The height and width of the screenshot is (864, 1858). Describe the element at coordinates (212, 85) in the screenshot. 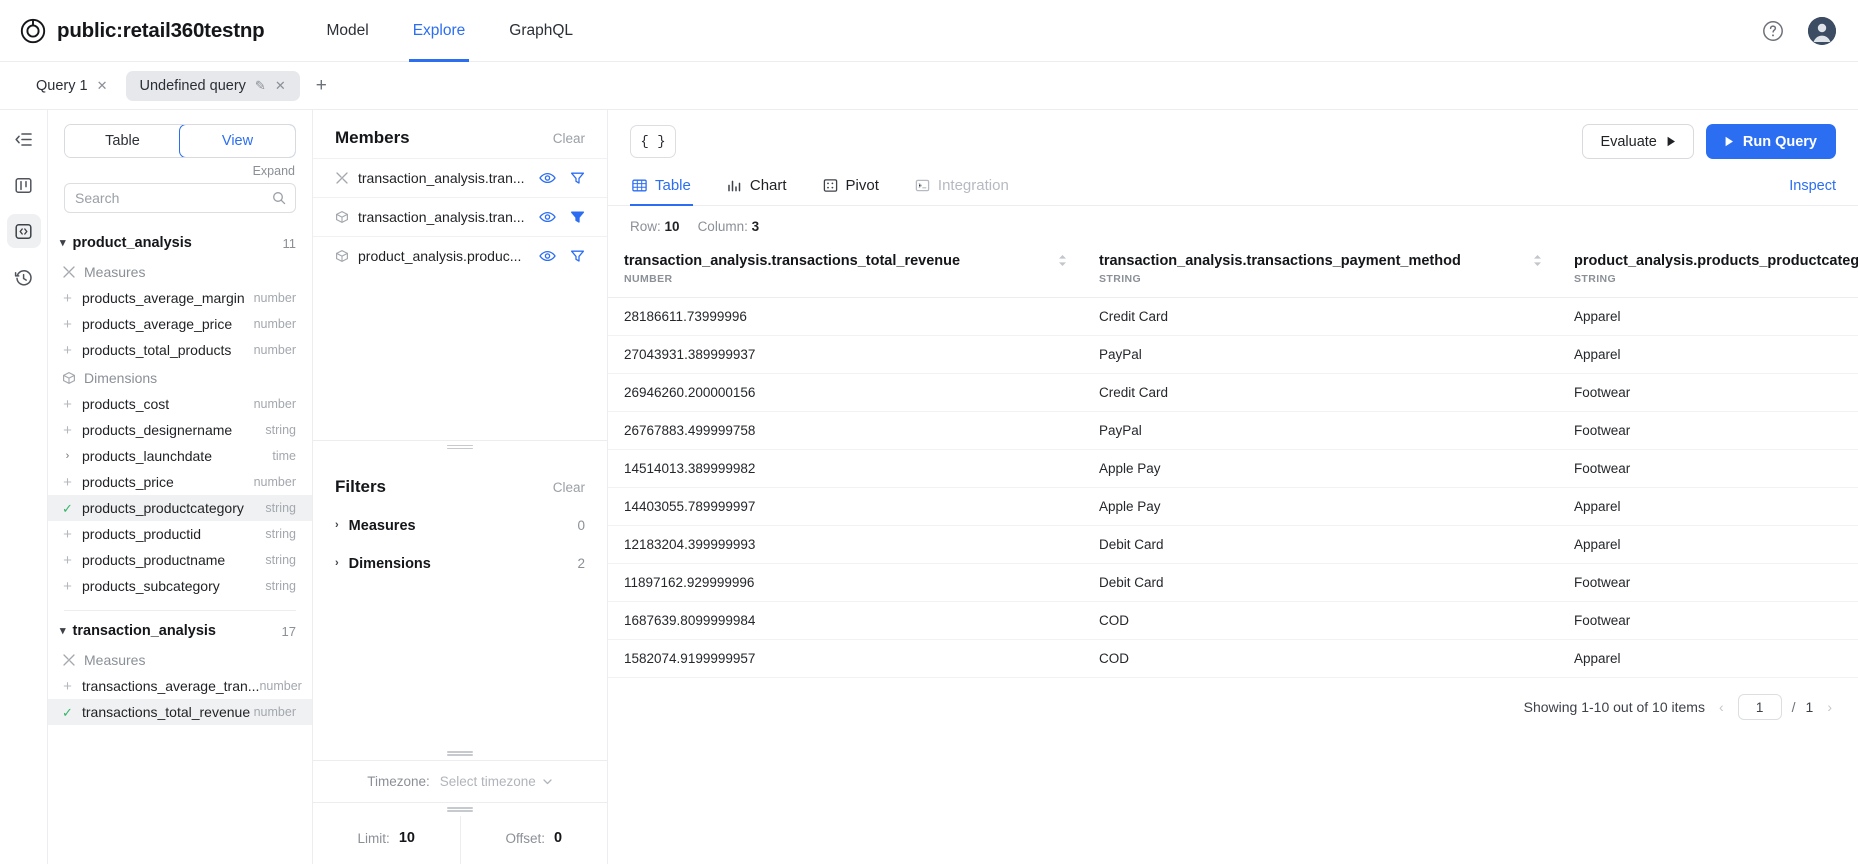

I see `query-tab-2: Undefined query ✎ ✕` at that location.